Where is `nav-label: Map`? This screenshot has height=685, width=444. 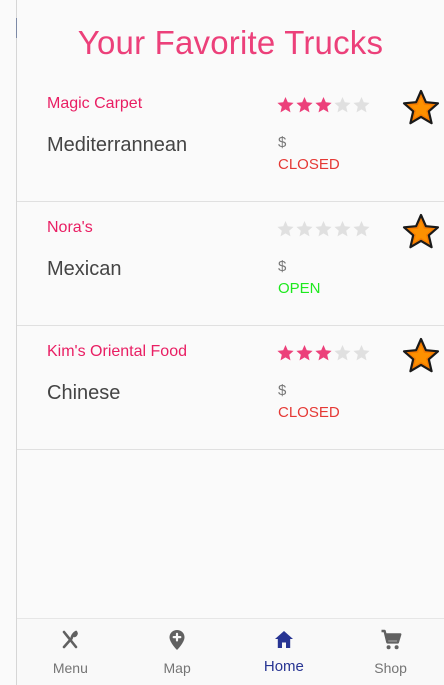 nav-label: Map is located at coordinates (177, 668).